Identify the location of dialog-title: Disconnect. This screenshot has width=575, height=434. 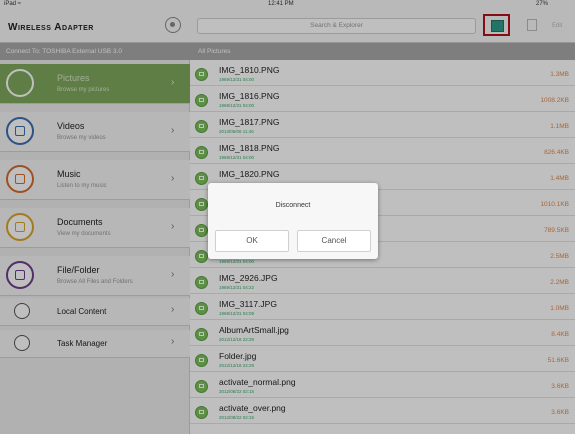
(293, 205).